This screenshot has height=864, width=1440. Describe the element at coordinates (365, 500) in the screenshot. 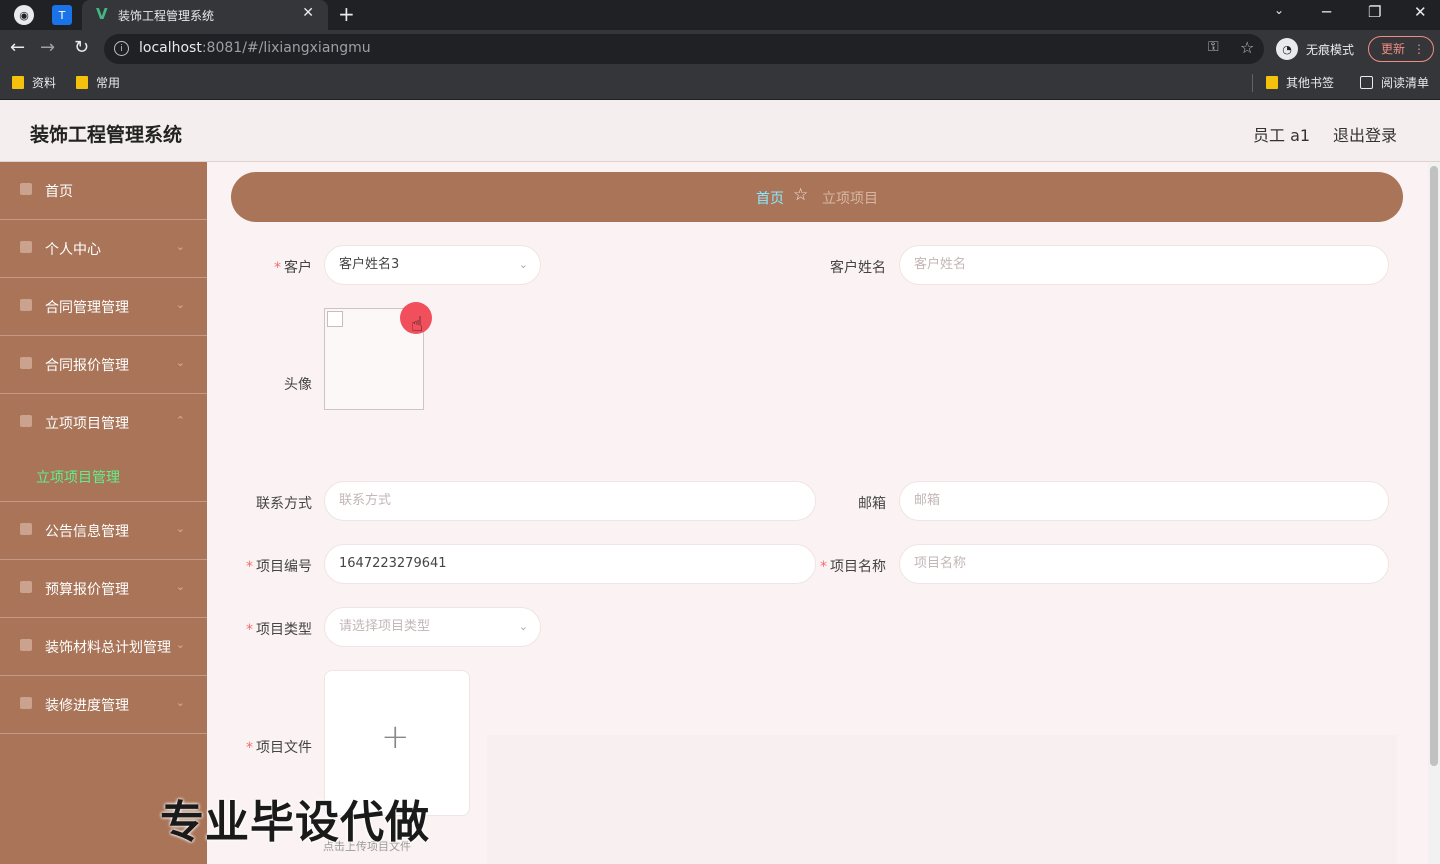

I see `contact-placeholder: 联系方式` at that location.